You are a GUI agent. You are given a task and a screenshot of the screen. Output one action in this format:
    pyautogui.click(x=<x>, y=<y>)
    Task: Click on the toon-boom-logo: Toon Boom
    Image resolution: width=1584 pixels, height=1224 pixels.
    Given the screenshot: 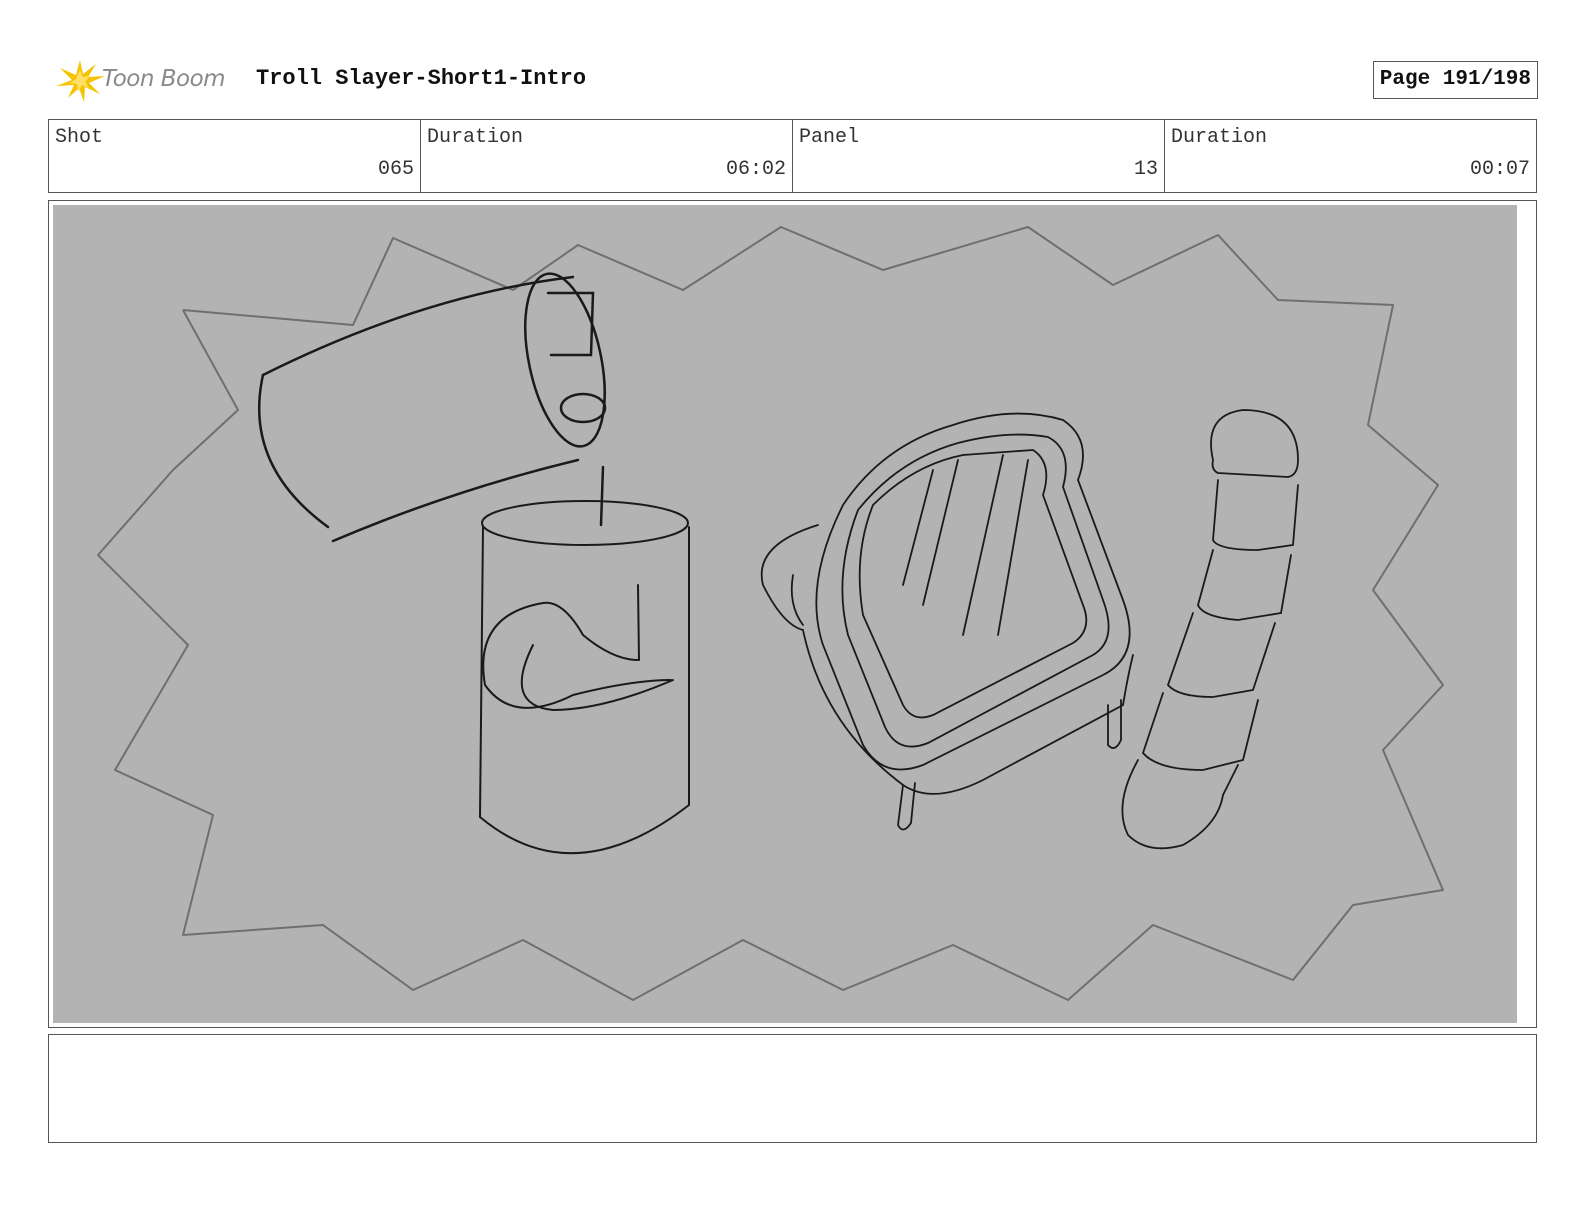 What is the action you would take?
    pyautogui.click(x=145, y=81)
    